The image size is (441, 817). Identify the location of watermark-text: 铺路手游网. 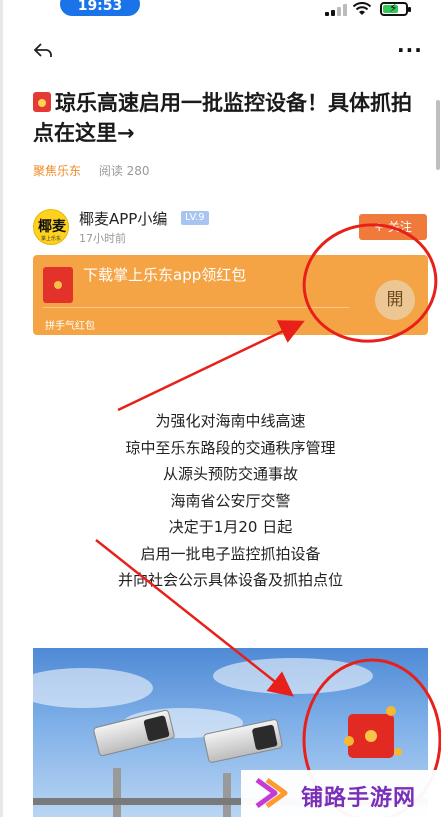
(359, 798).